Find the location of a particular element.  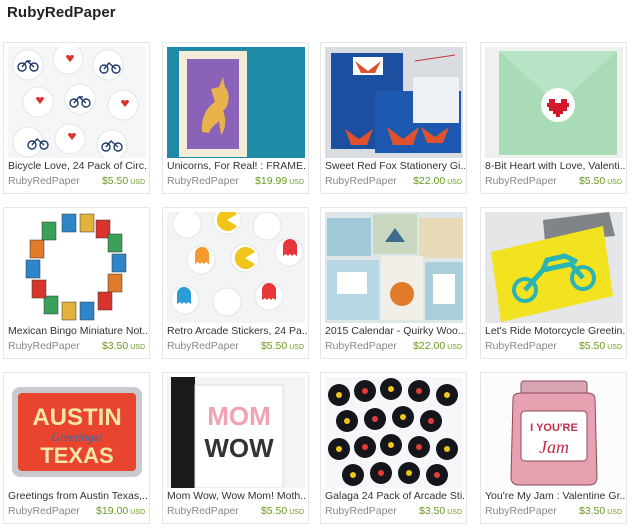

listing-image: I YOU'RE Jam is located at coordinates (554, 432).